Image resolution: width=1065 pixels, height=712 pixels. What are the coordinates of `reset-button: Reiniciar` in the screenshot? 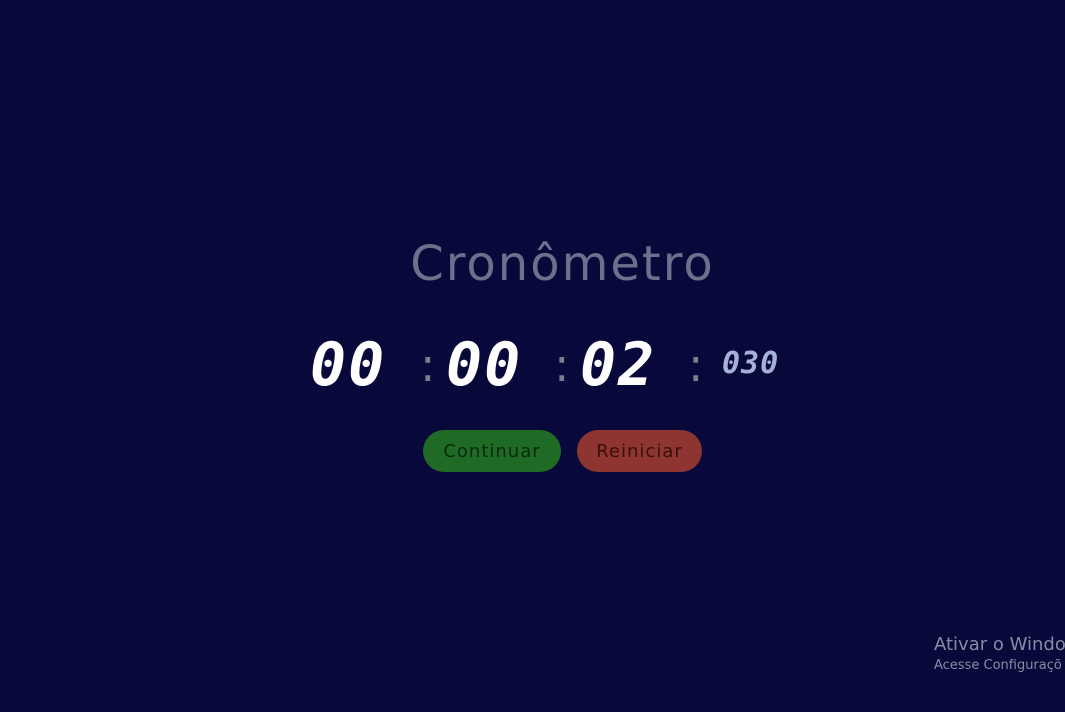 It's located at (639, 451).